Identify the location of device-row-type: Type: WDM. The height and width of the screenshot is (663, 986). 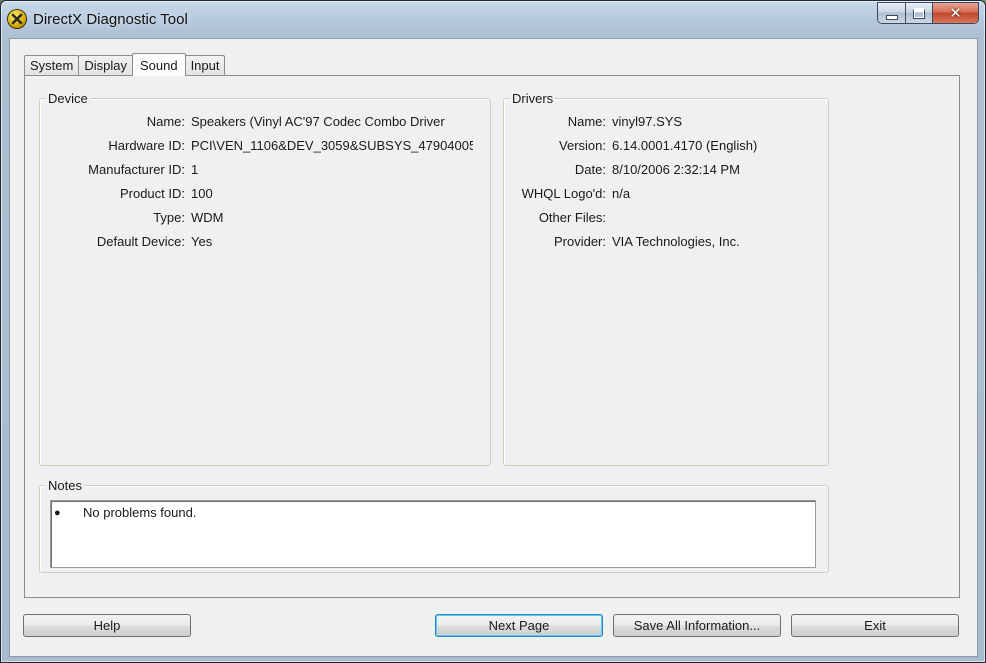
(132, 217).